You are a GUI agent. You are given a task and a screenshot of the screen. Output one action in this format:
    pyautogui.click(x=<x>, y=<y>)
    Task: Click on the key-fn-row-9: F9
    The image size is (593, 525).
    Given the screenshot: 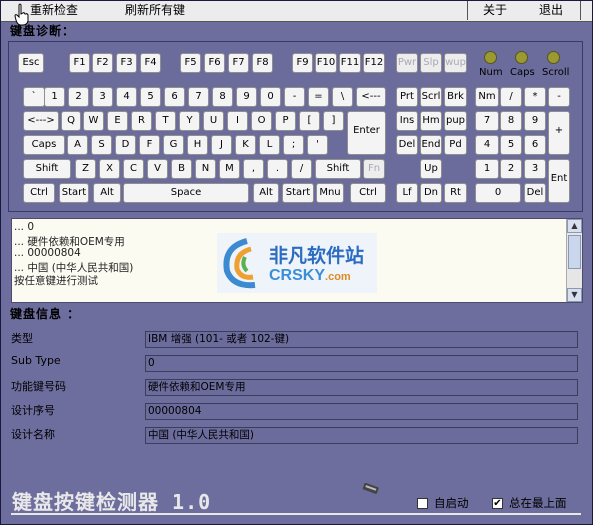 What is the action you would take?
    pyautogui.click(x=302, y=63)
    